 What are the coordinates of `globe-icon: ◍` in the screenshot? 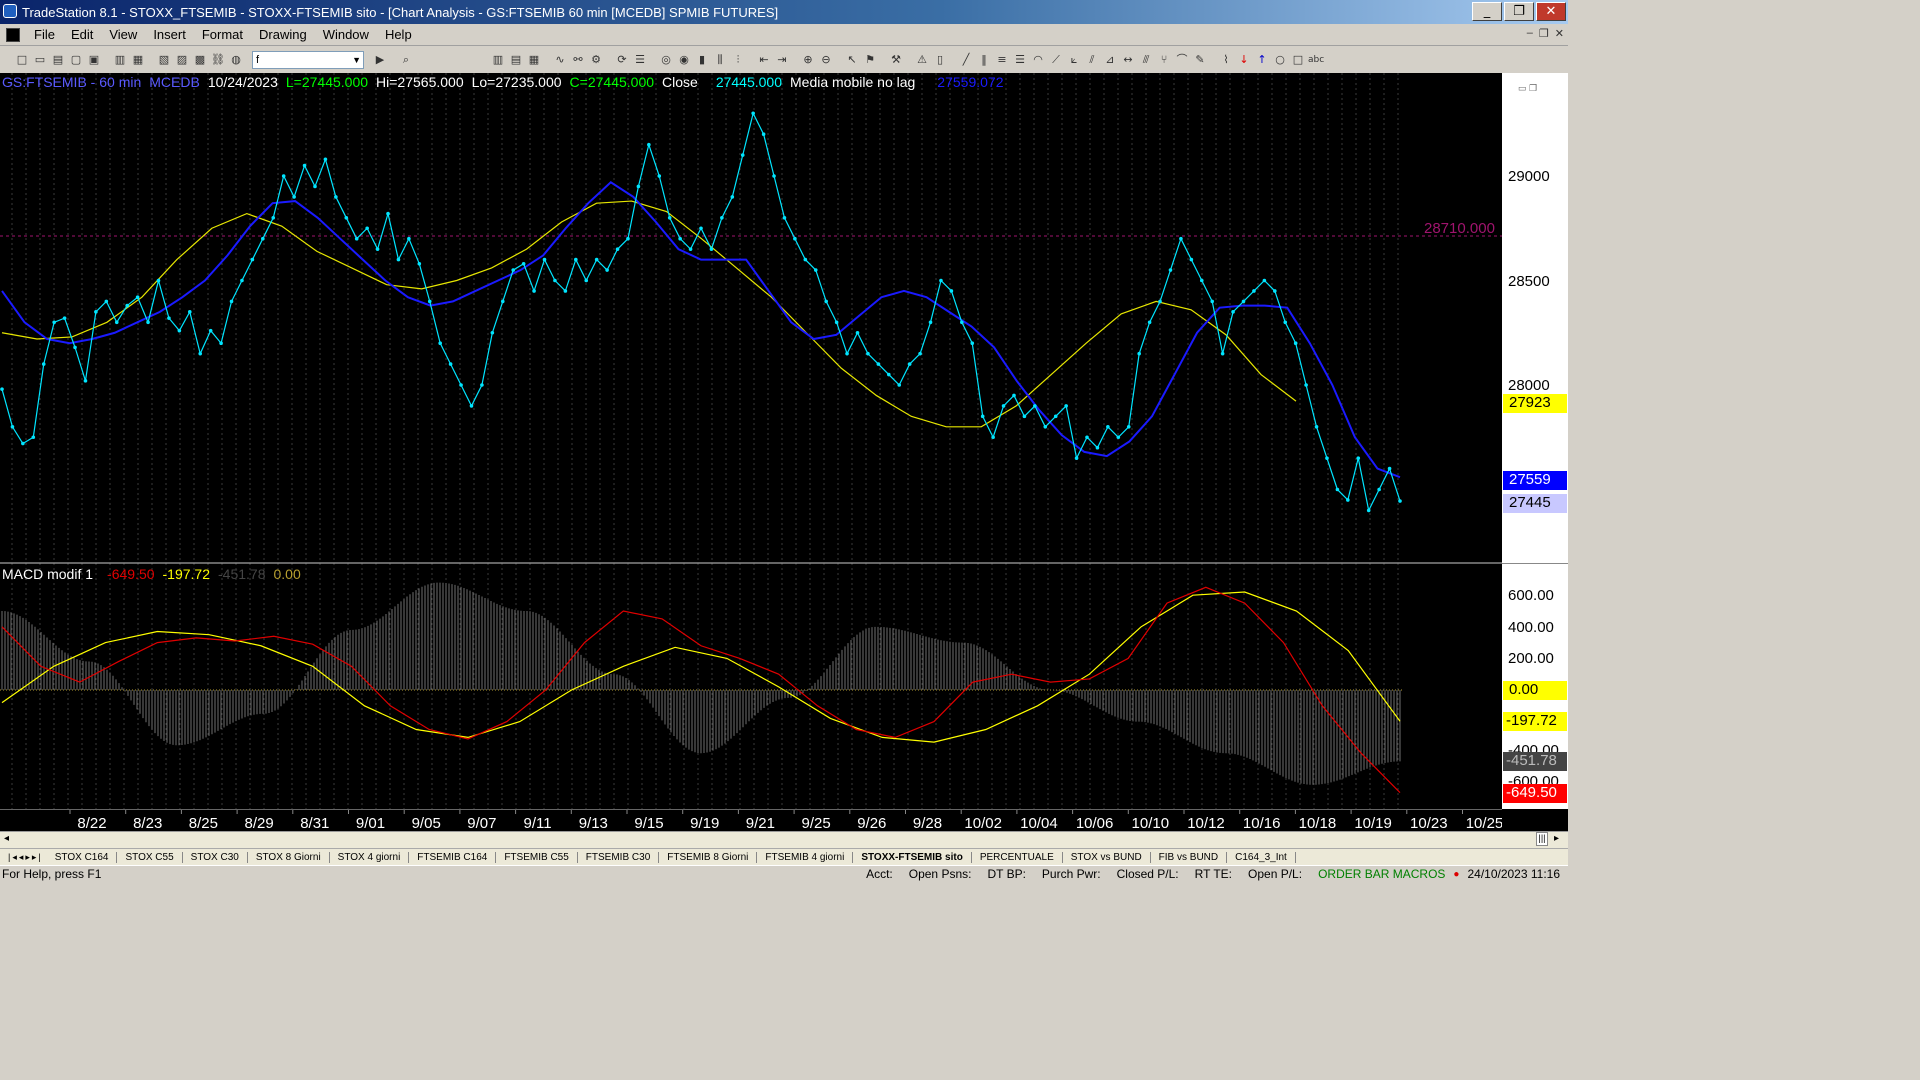 It's located at (236, 60).